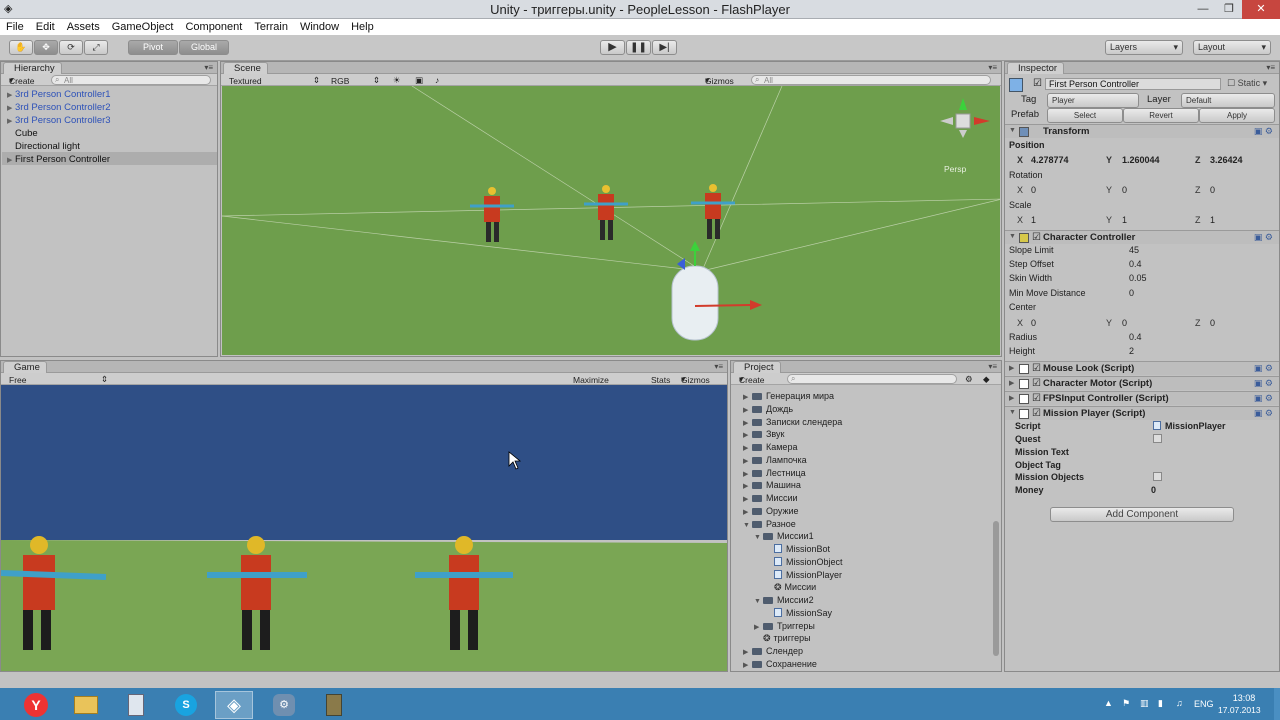 This screenshot has height=720, width=1280. I want to click on hierarchy-item: Directional light, so click(47, 146).